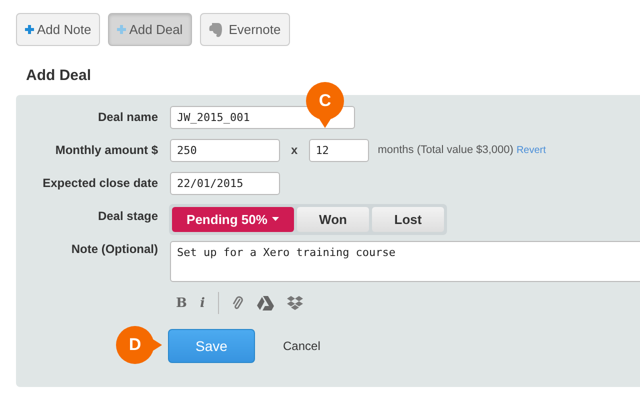 This screenshot has width=640, height=400. Describe the element at coordinates (446, 150) in the screenshot. I see `total-text: months (Total value $3,000)` at that location.